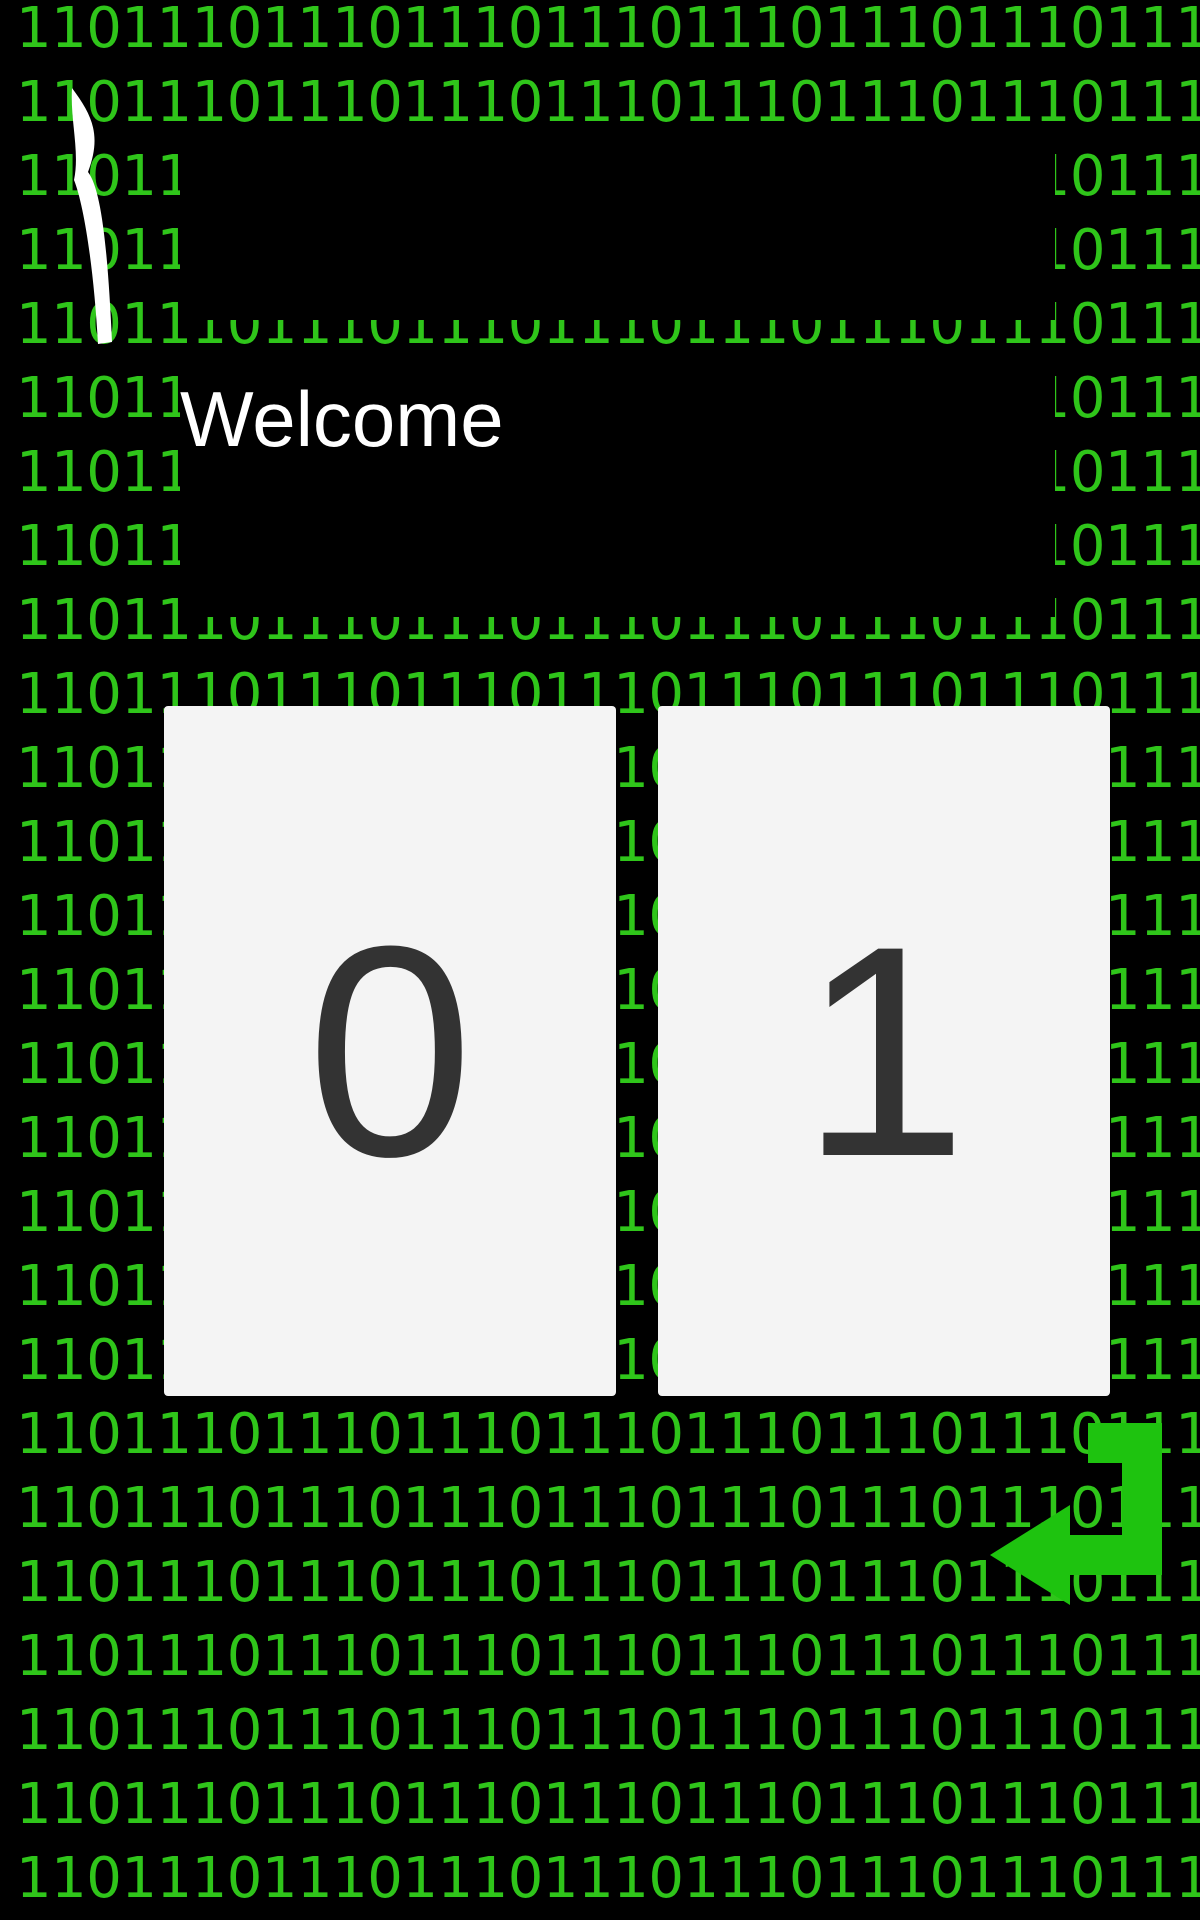 The height and width of the screenshot is (1920, 1200). What do you see at coordinates (1075, 1515) in the screenshot?
I see `enter-return-icon` at bounding box center [1075, 1515].